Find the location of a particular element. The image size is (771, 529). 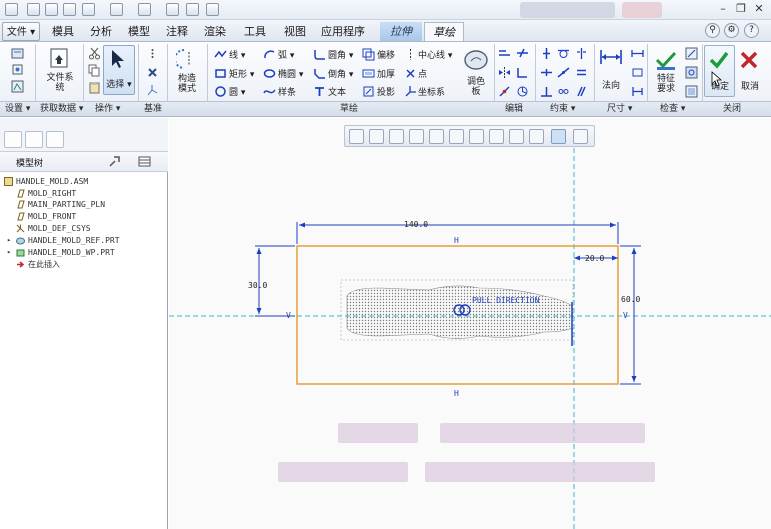

coordinate-system-icon is located at coordinates (410, 91).